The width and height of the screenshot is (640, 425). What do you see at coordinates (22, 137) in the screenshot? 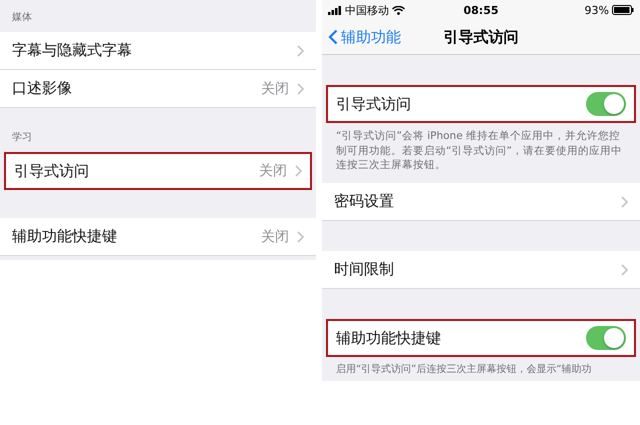
I see `section-header: 学习` at bounding box center [22, 137].